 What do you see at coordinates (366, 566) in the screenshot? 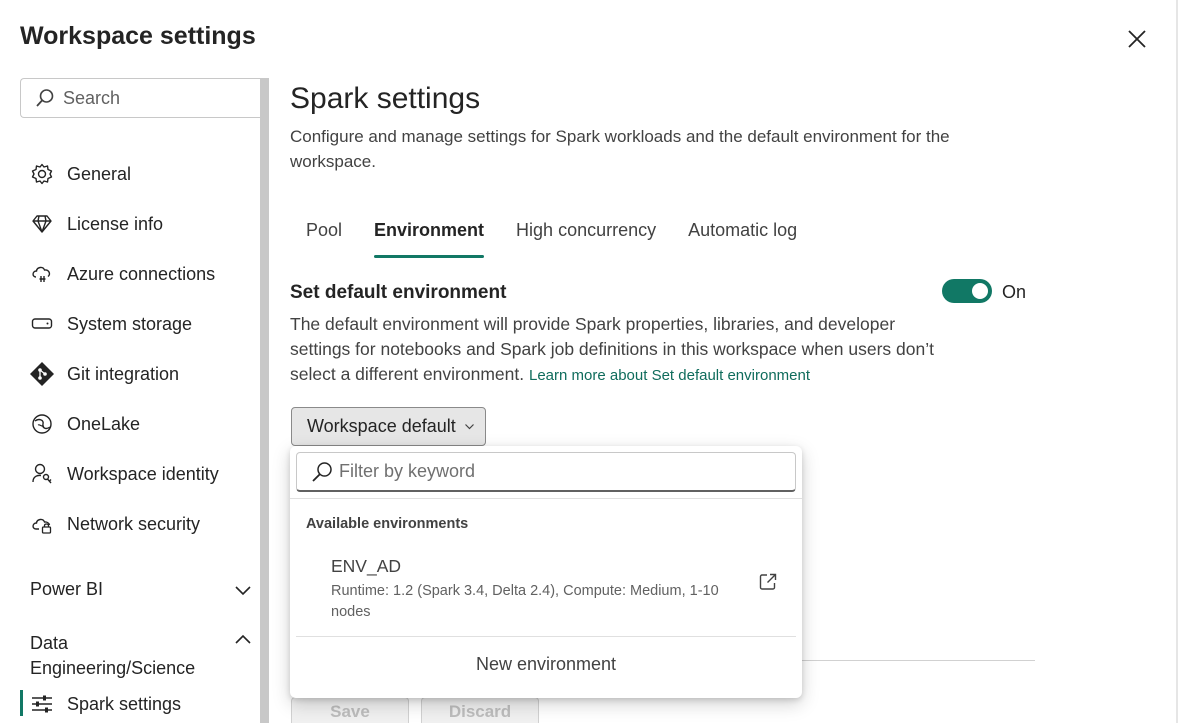
I see `environment-name: ENV_AD` at bounding box center [366, 566].